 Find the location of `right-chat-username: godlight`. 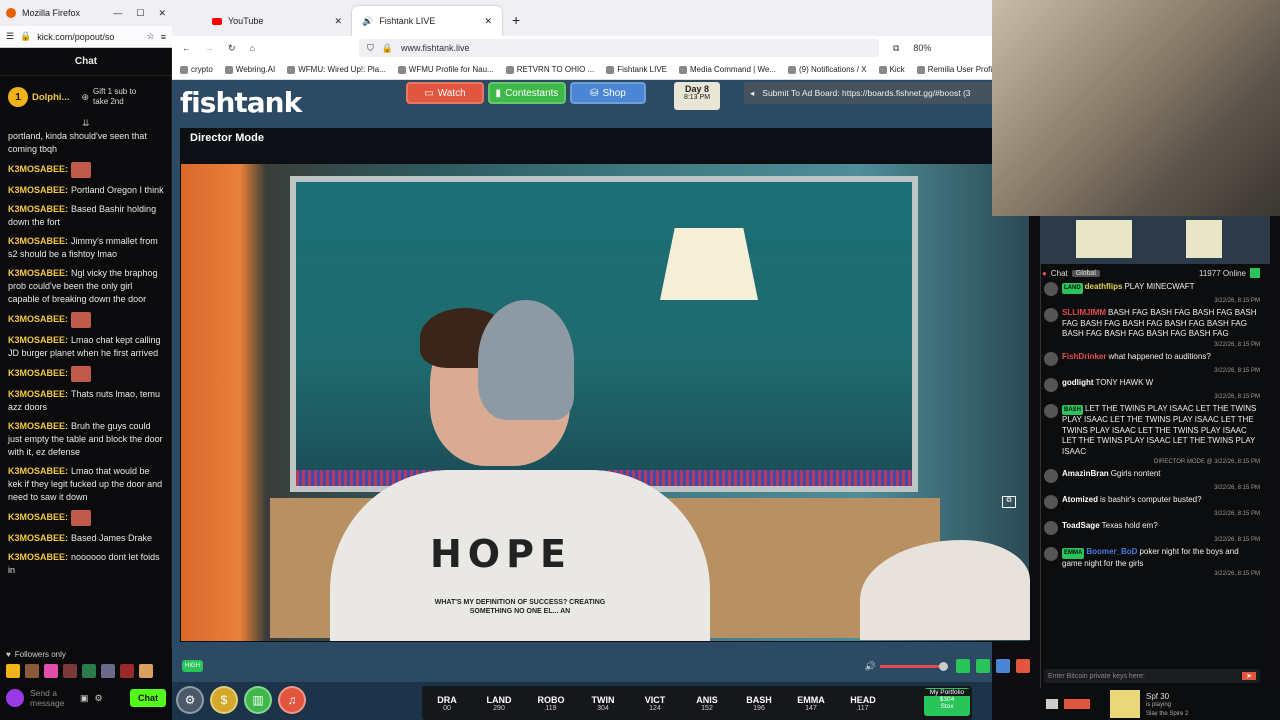

right-chat-username: godlight is located at coordinates (1078, 382).